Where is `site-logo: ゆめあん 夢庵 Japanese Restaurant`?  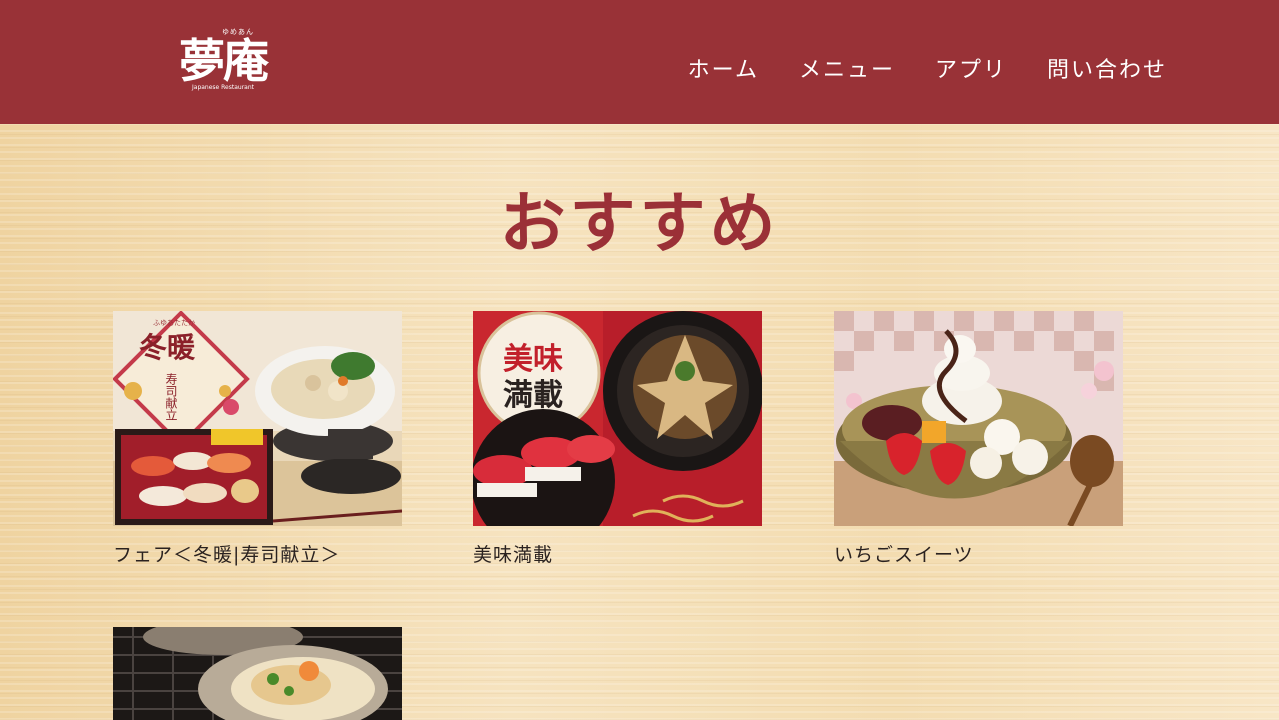 site-logo: ゆめあん 夢庵 Japanese Restaurant is located at coordinates (223, 64).